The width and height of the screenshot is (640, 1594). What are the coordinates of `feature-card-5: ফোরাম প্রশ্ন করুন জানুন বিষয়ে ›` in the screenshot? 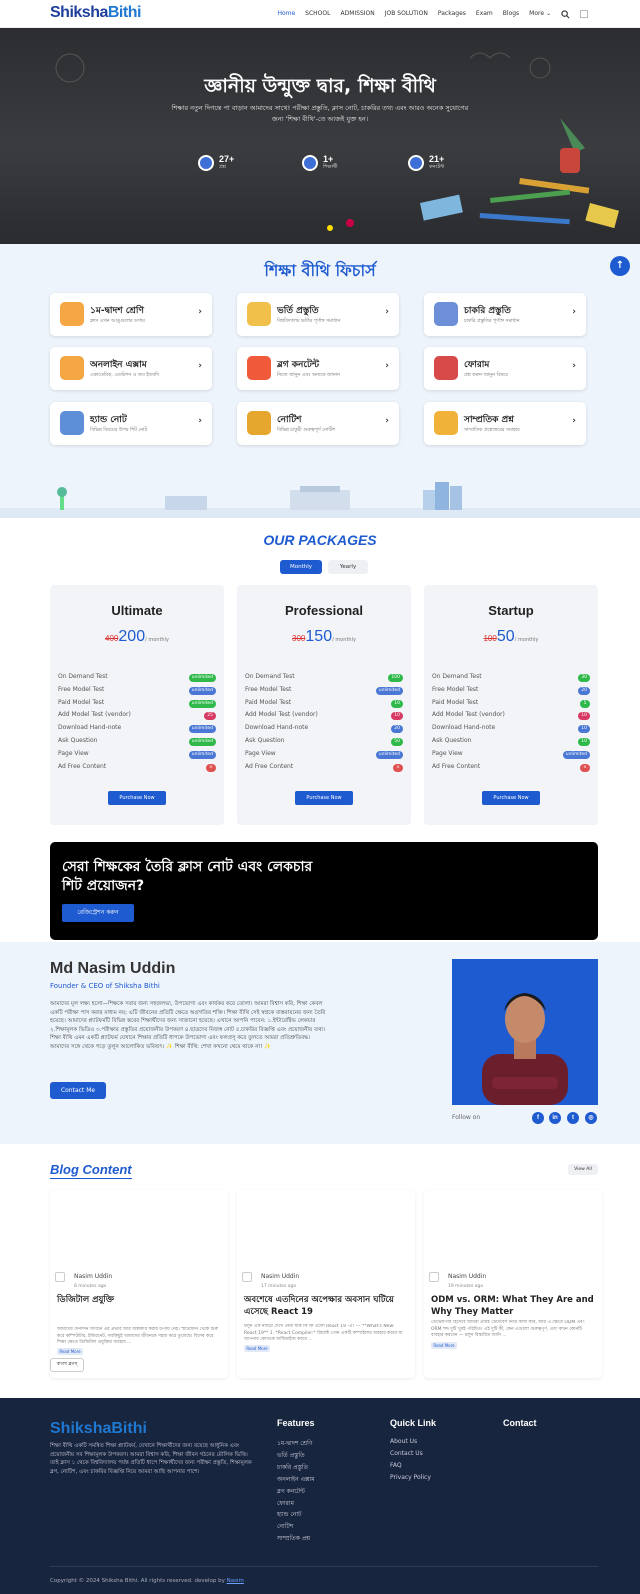 It's located at (505, 368).